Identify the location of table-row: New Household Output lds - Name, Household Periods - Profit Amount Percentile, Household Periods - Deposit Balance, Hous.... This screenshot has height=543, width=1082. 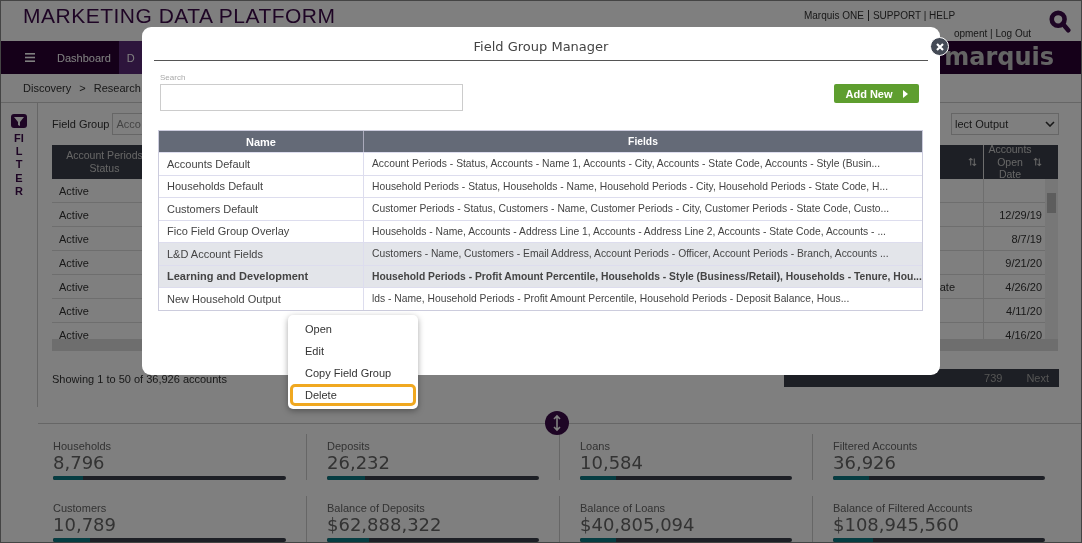
(540, 298).